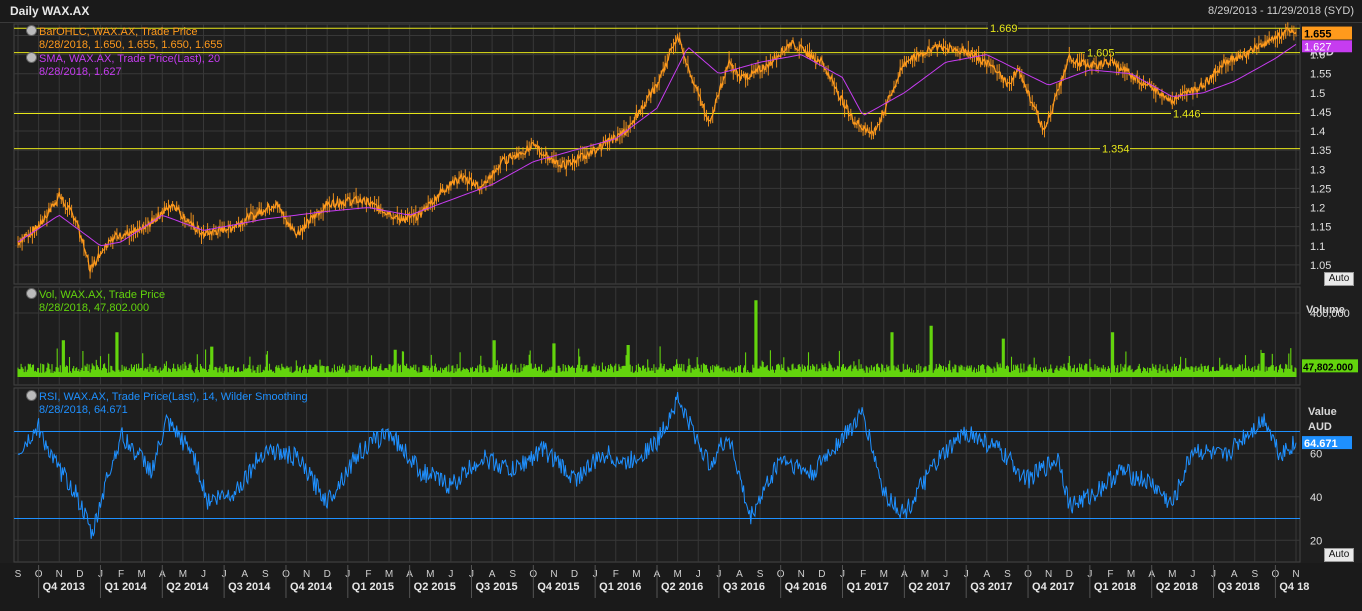  I want to click on rsi-tick-label: 40, so click(1316, 498).